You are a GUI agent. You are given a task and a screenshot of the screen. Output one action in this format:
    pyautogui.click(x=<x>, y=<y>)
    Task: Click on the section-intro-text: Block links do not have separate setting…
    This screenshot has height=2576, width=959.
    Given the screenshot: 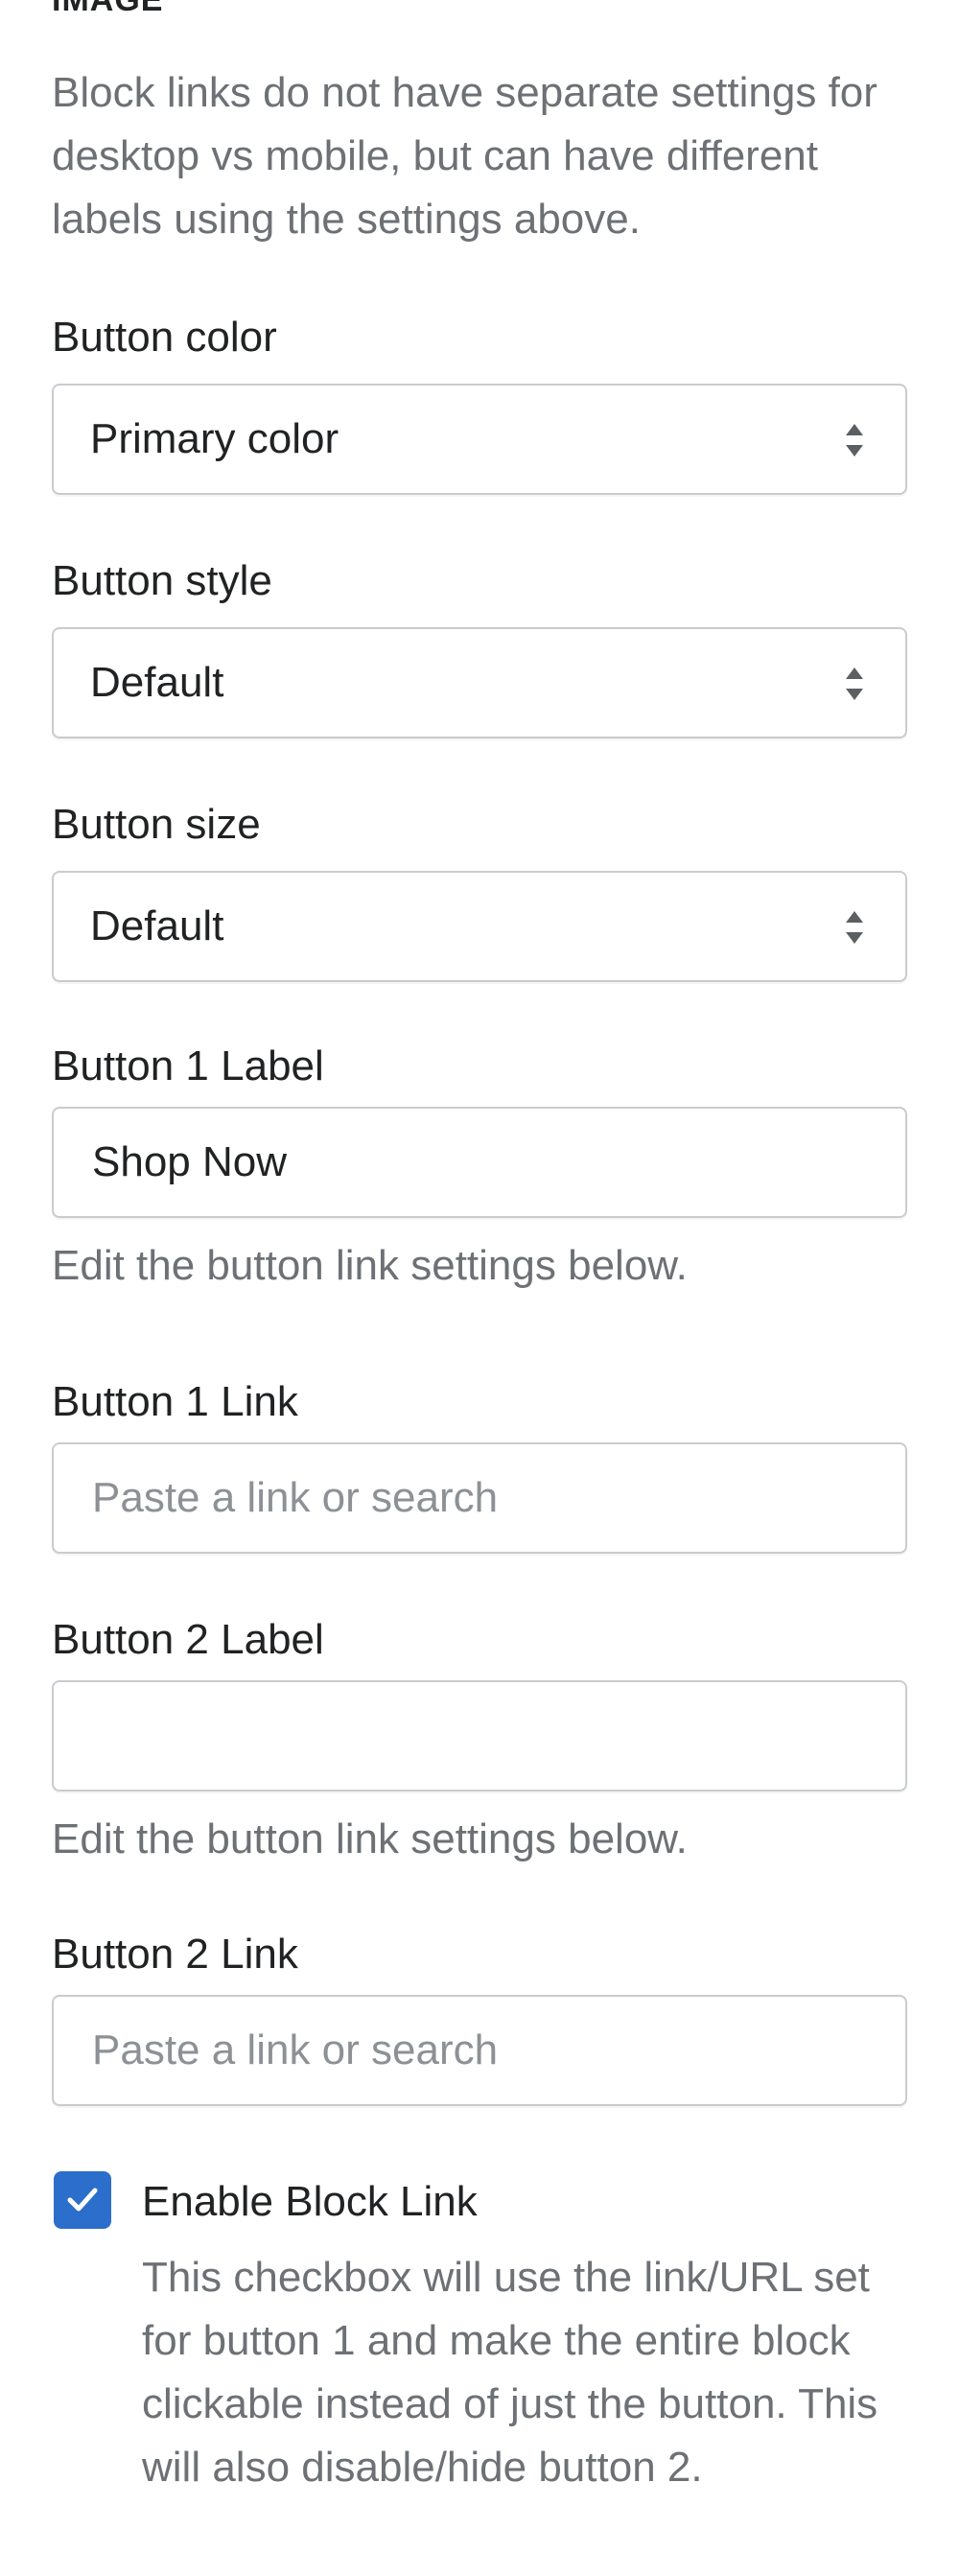 What is the action you would take?
    pyautogui.click(x=464, y=156)
    